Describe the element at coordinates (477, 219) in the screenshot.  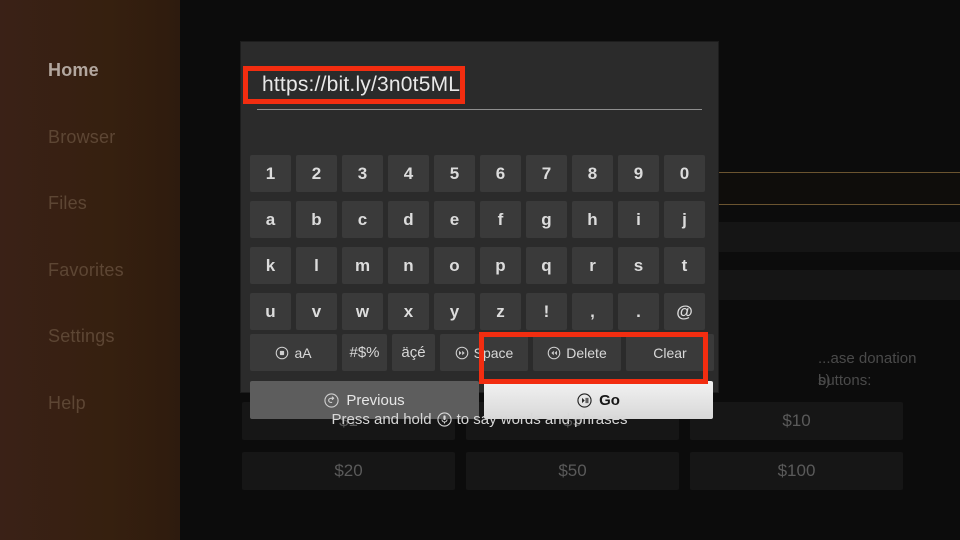
I see `keyboard-row-2: abcdefghij` at that location.